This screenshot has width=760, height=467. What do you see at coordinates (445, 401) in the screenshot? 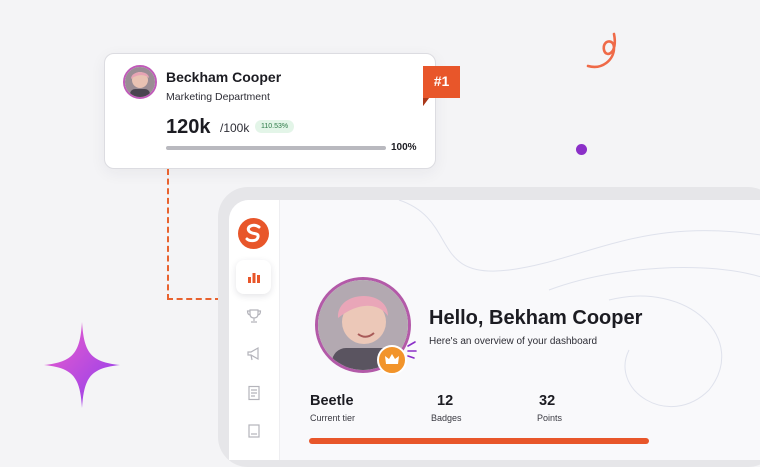
I see `stat-badges-value: 12` at bounding box center [445, 401].